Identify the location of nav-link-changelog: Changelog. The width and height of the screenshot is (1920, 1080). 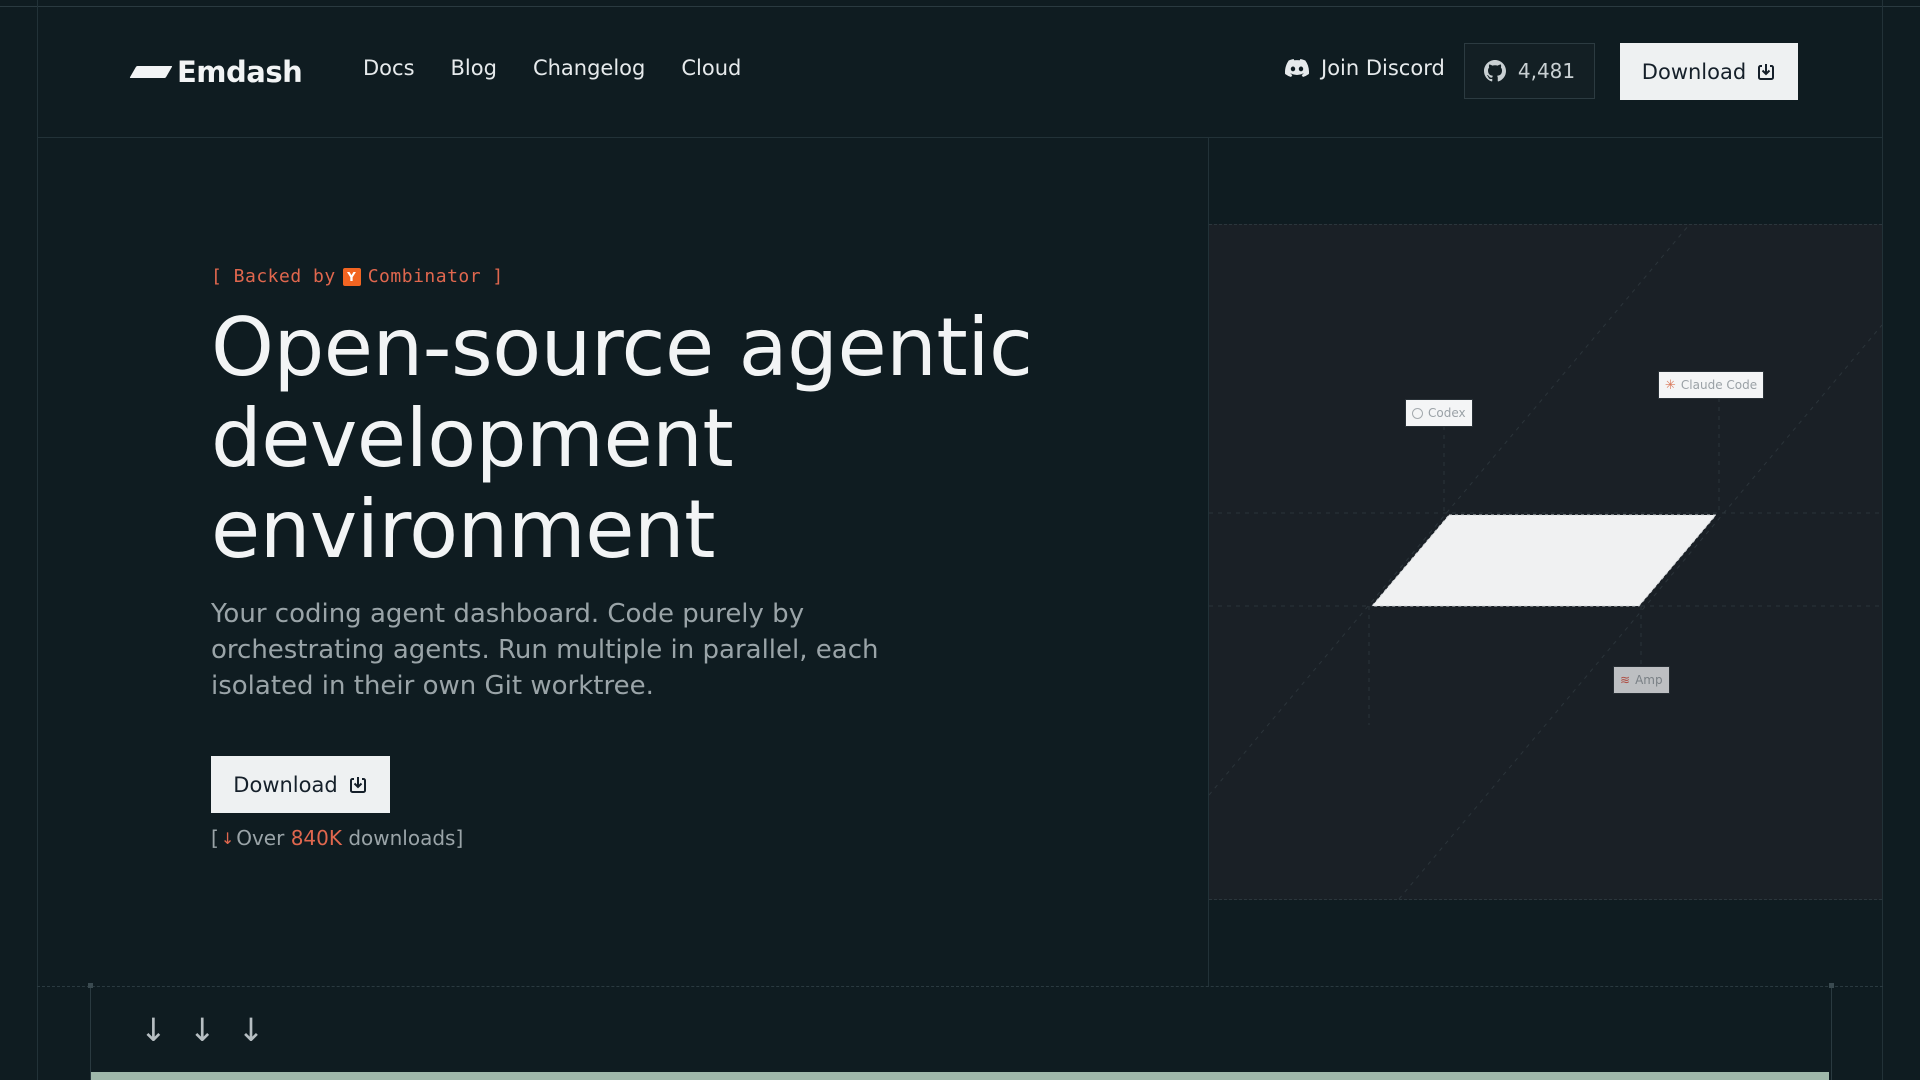
(589, 68).